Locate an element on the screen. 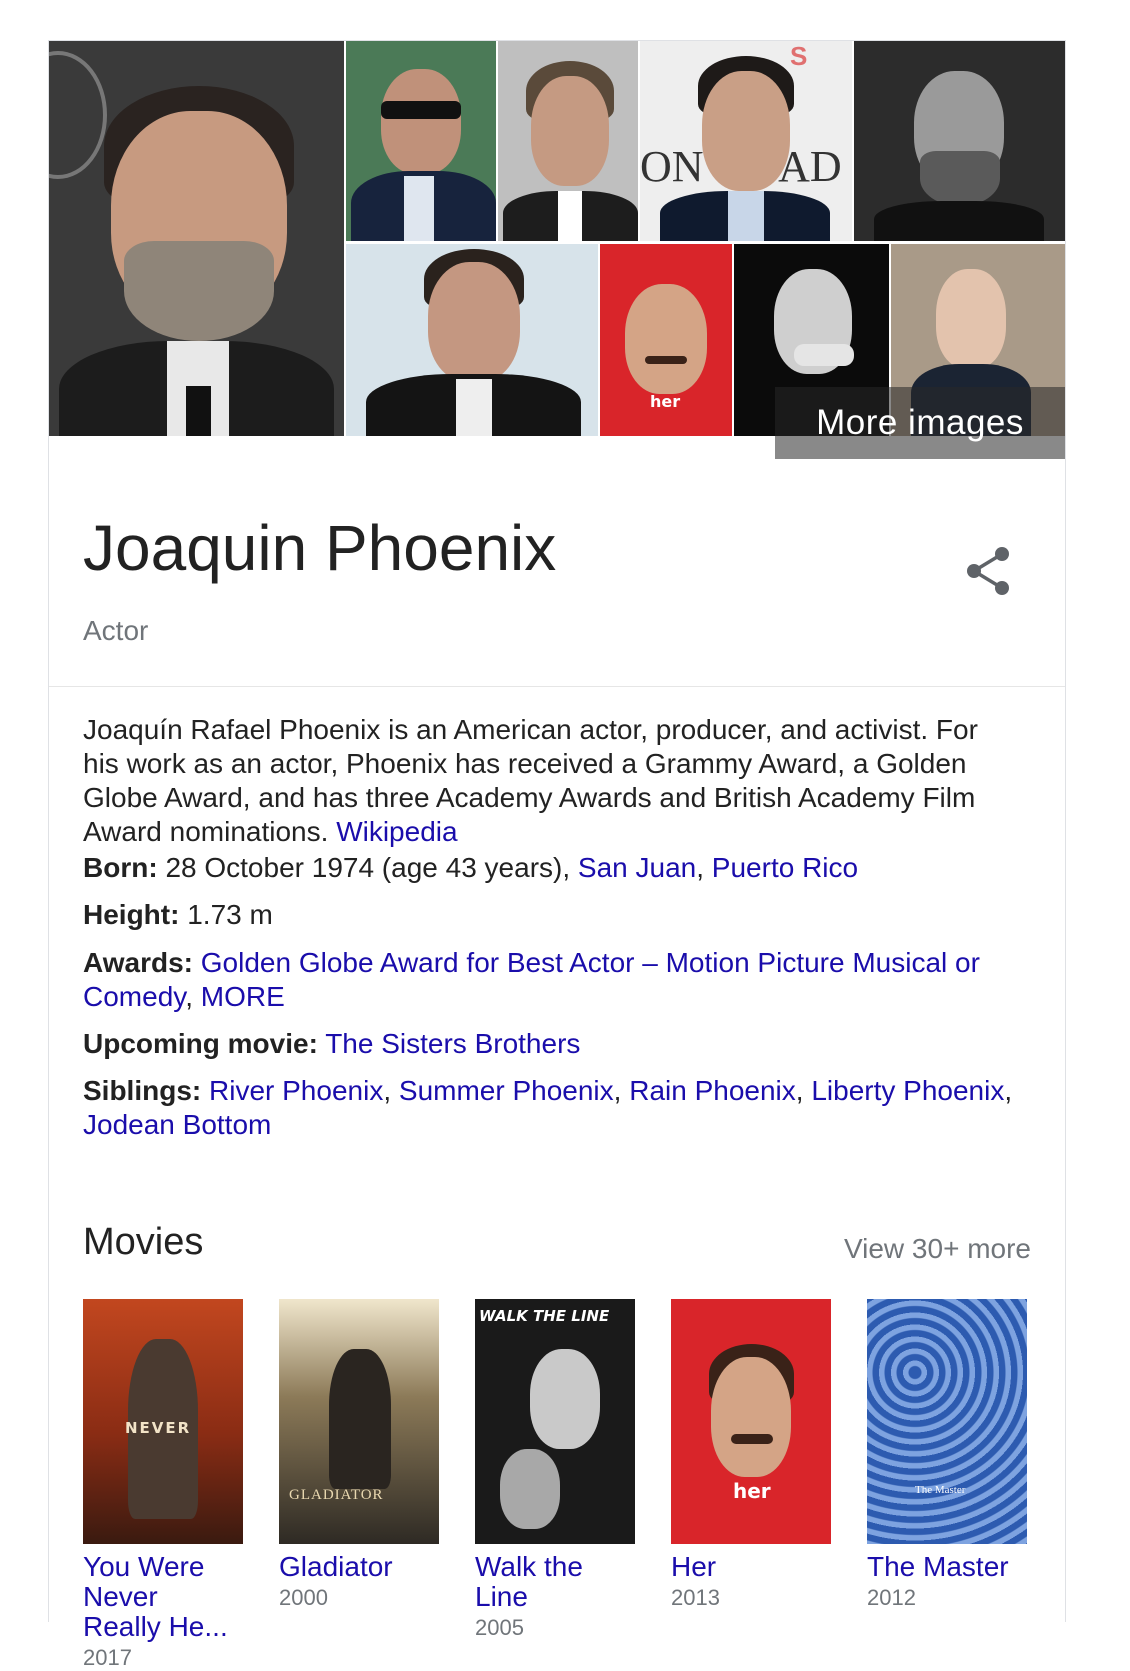  link-upcoming-movie: The Sisters Brothers is located at coordinates (452, 1043).